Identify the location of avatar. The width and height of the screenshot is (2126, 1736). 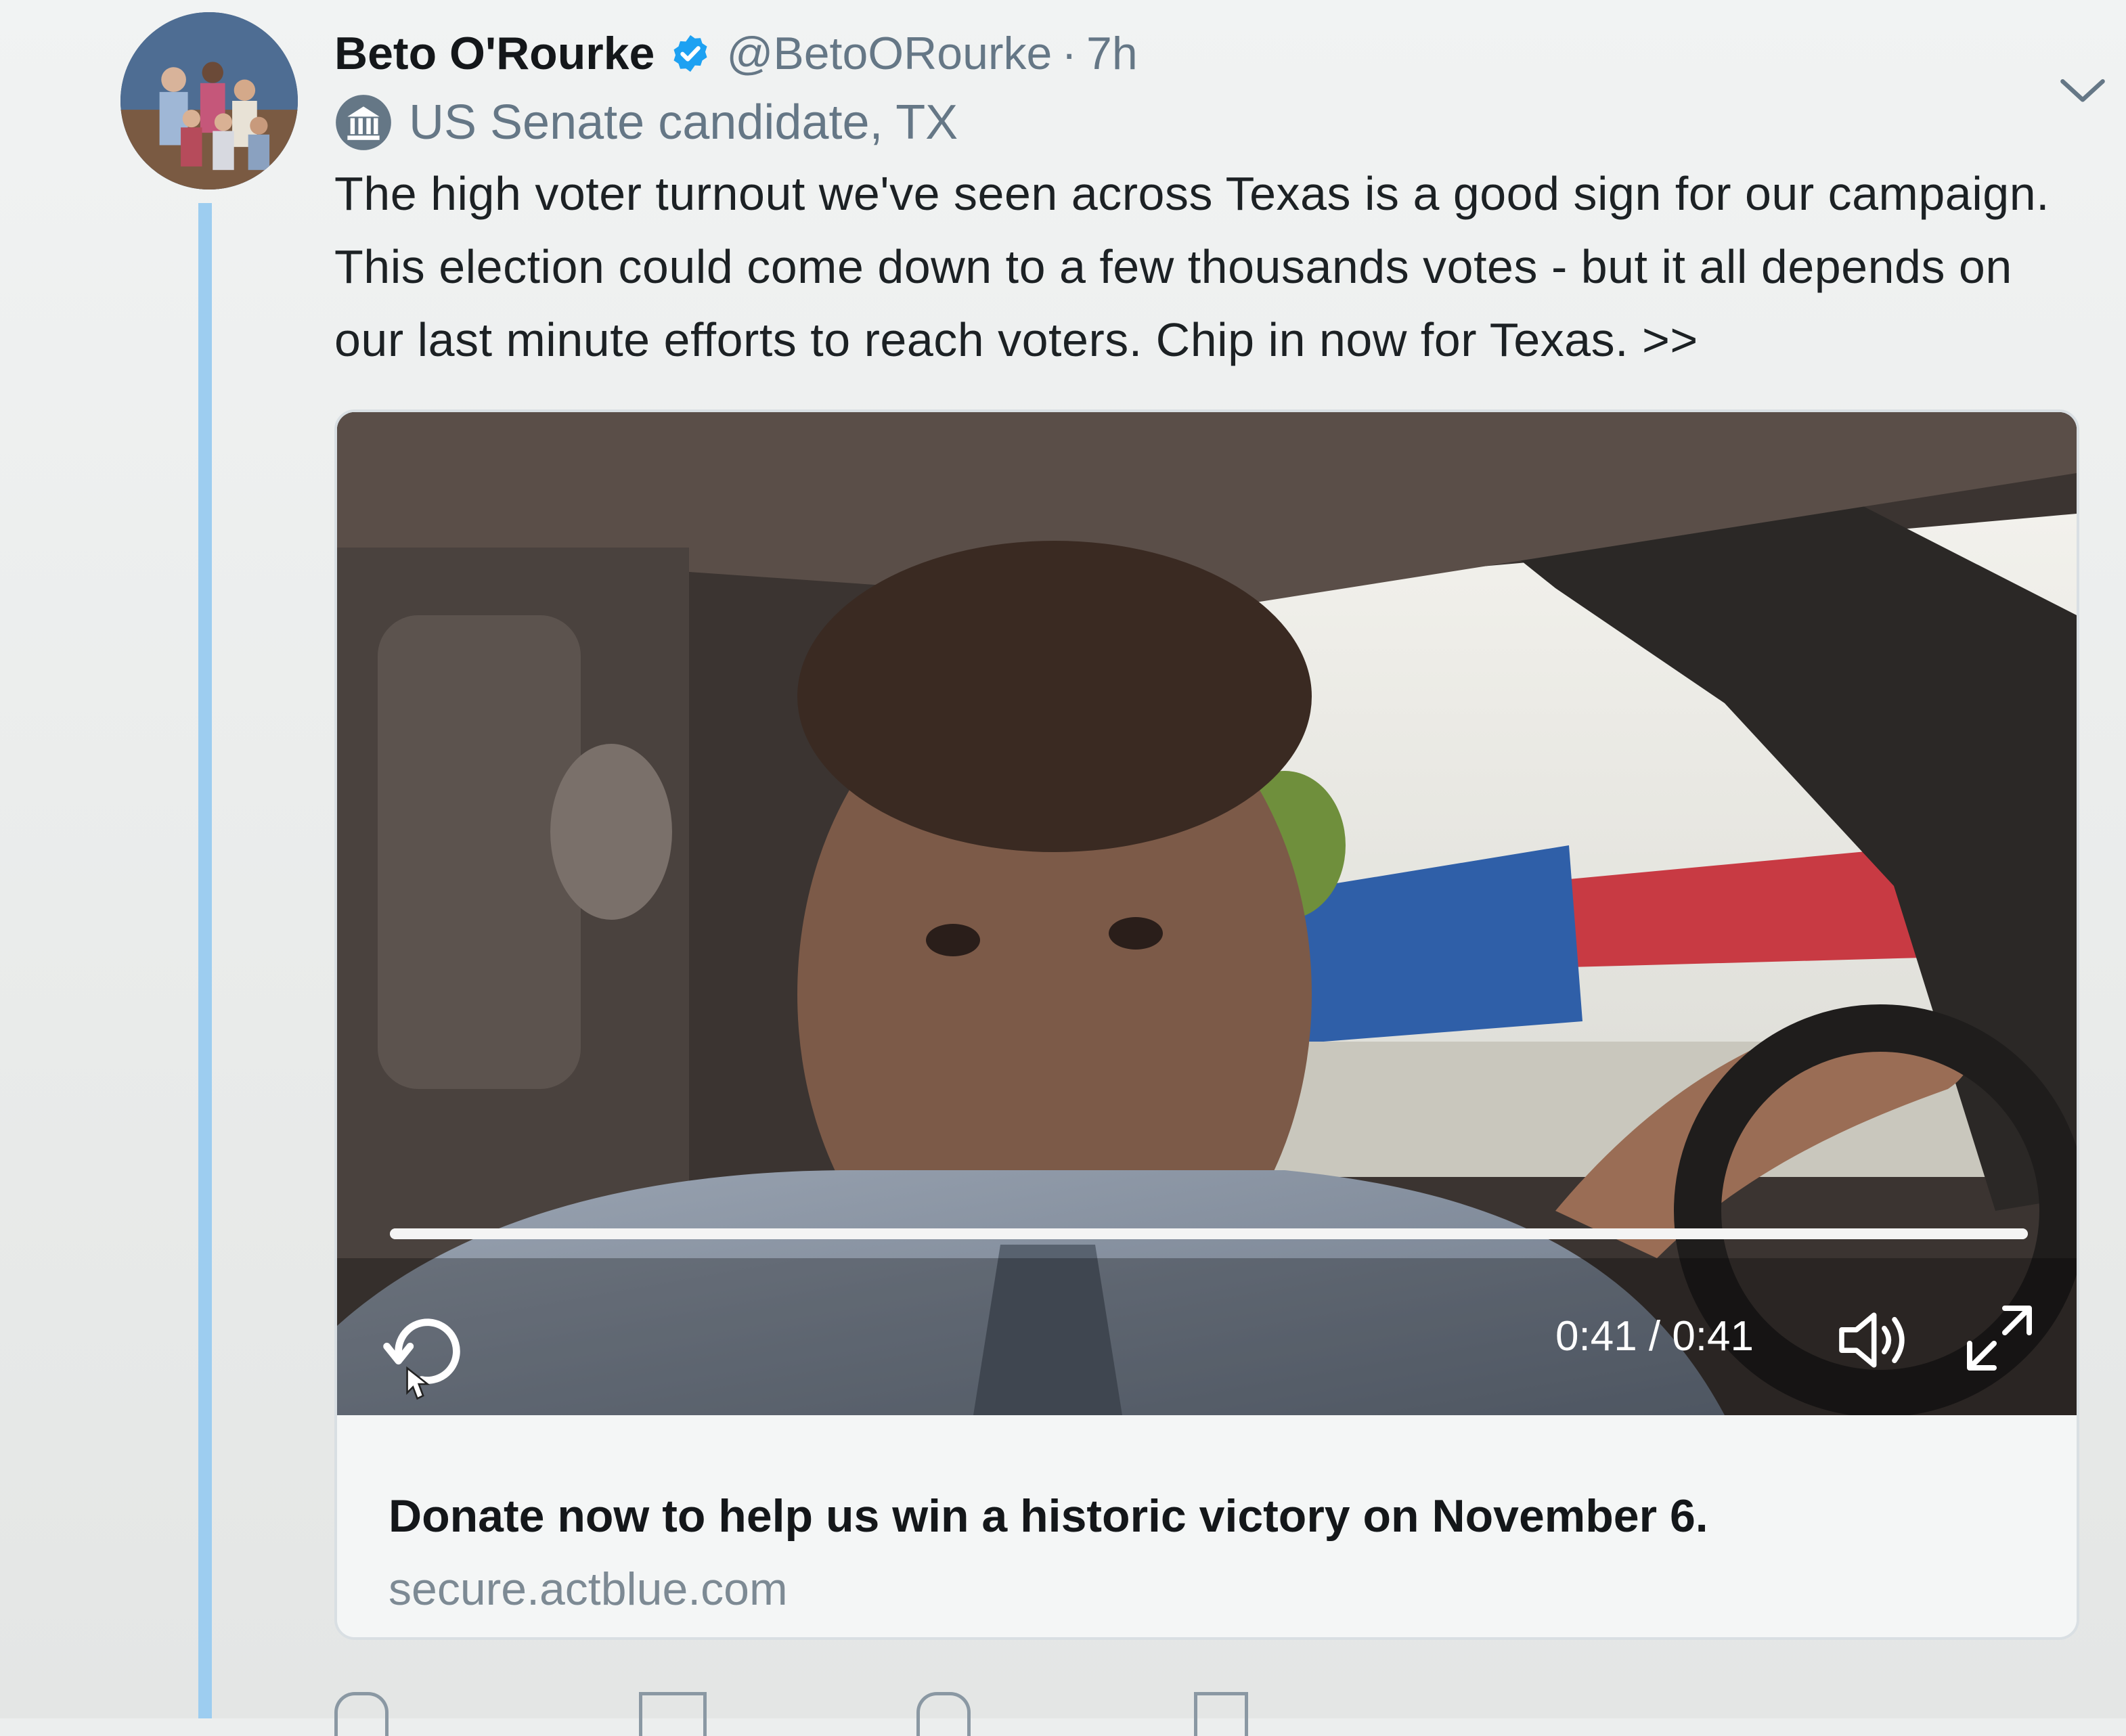
(209, 101).